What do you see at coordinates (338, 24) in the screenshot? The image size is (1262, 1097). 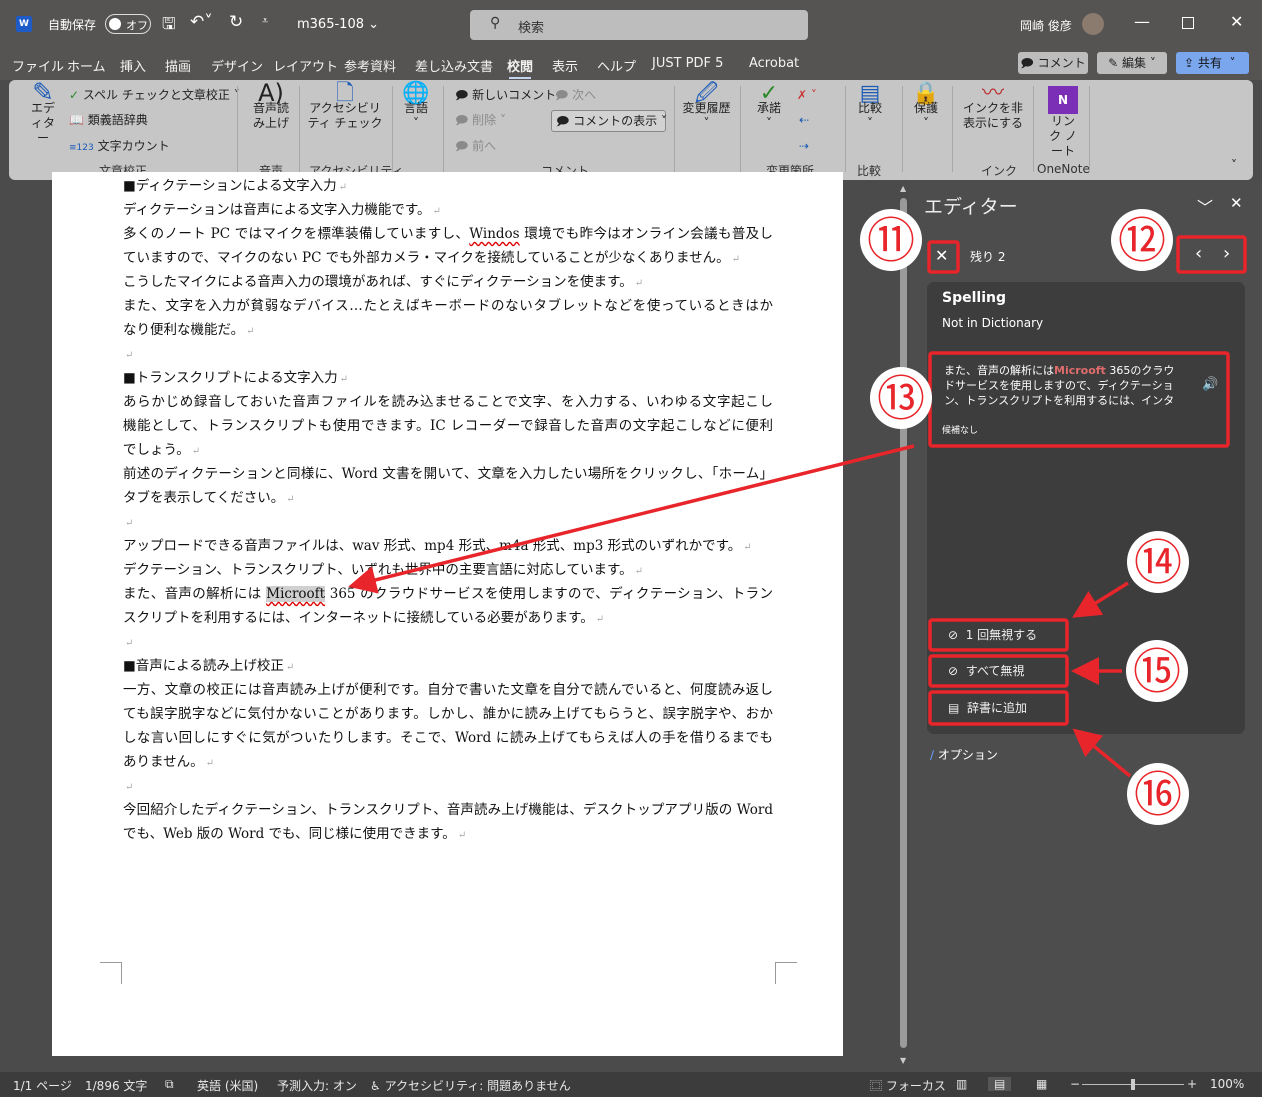 I see `filename: m365-108 ⌄` at bounding box center [338, 24].